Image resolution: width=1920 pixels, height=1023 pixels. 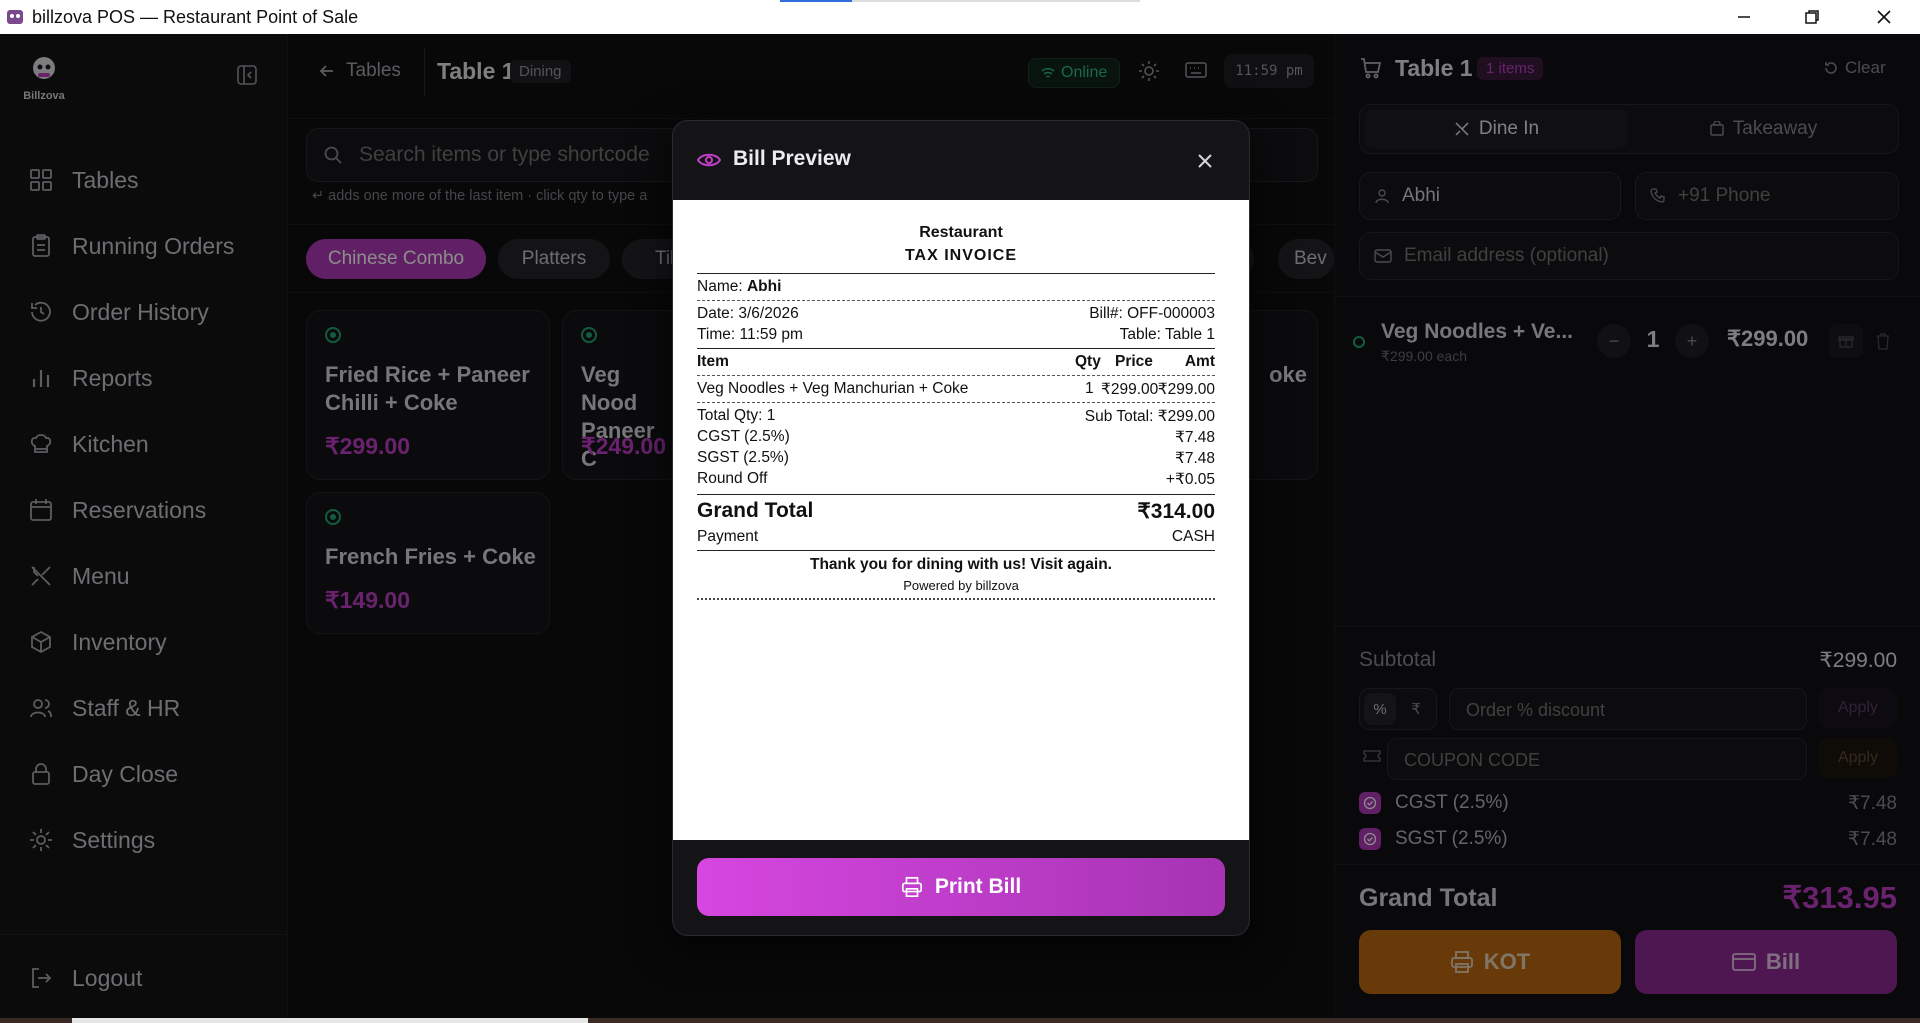 What do you see at coordinates (1194, 458) in the screenshot?
I see `receipt-sgst-value: ₹7.48` at bounding box center [1194, 458].